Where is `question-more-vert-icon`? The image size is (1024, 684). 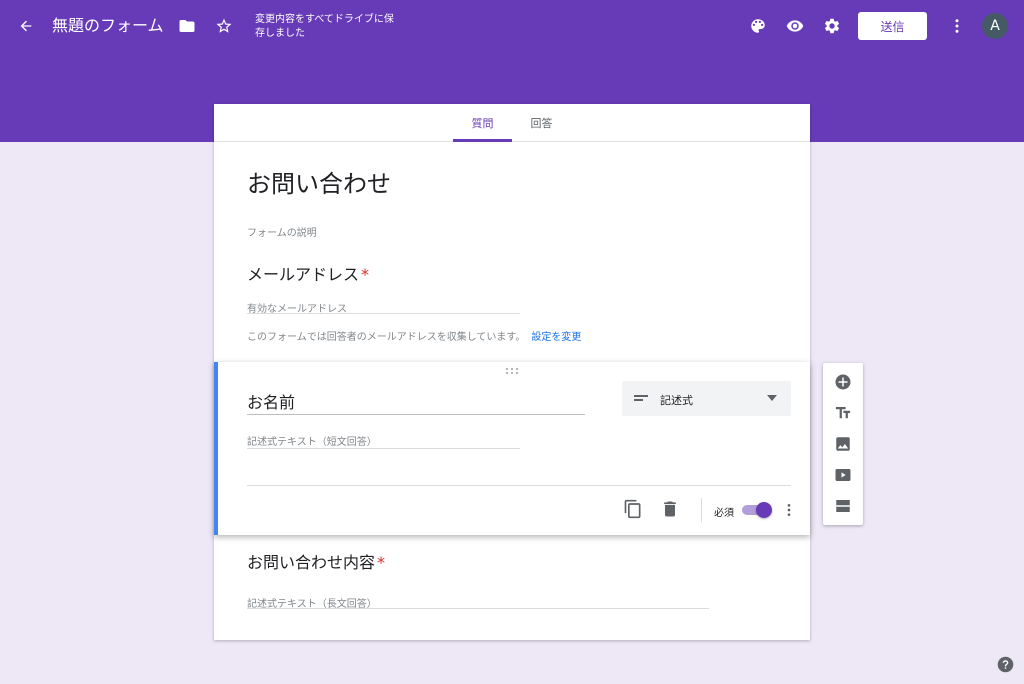
question-more-vert-icon is located at coordinates (789, 510).